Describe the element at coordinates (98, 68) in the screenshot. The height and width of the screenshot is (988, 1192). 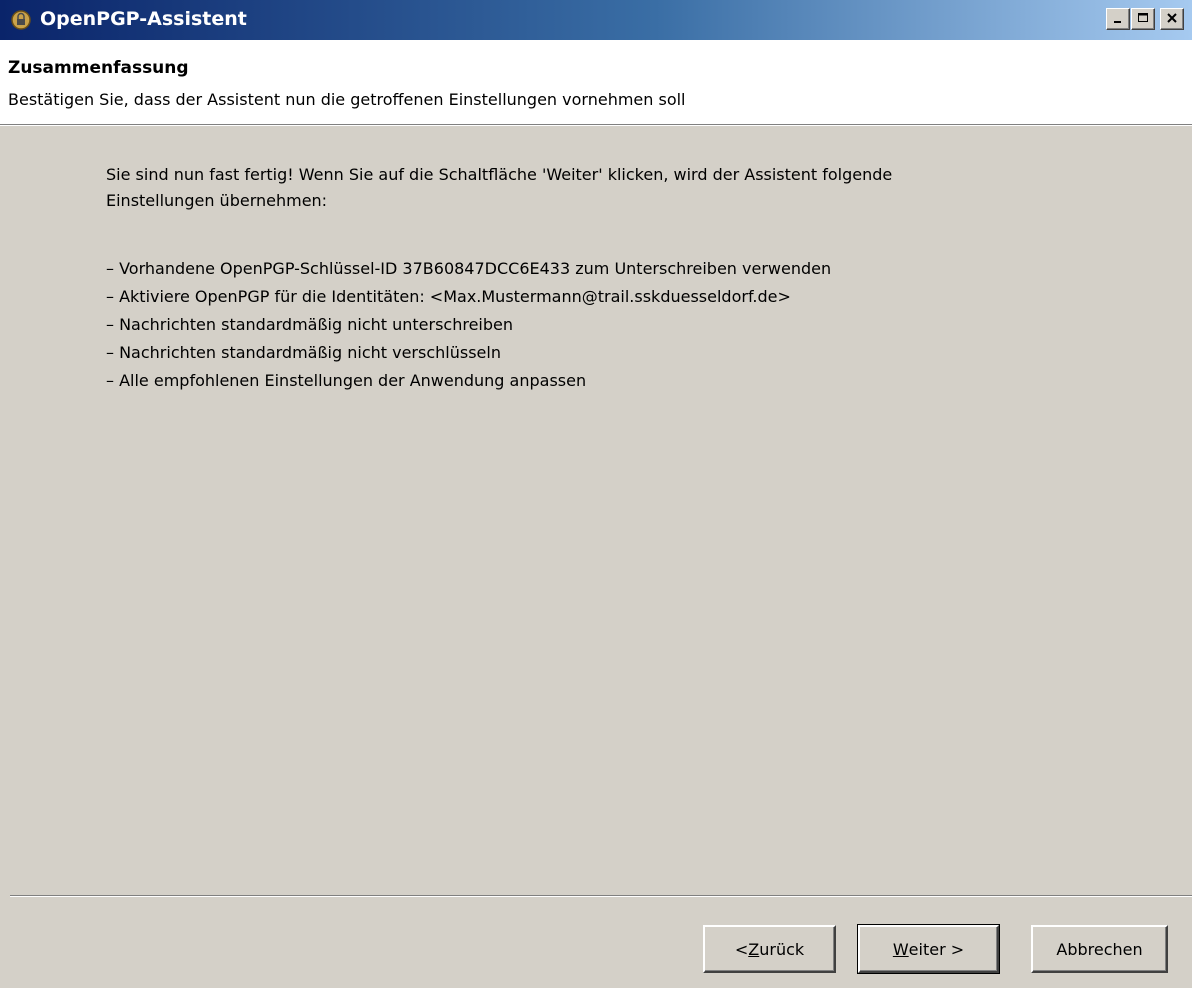
I see `page-title: Zusammenfassung` at that location.